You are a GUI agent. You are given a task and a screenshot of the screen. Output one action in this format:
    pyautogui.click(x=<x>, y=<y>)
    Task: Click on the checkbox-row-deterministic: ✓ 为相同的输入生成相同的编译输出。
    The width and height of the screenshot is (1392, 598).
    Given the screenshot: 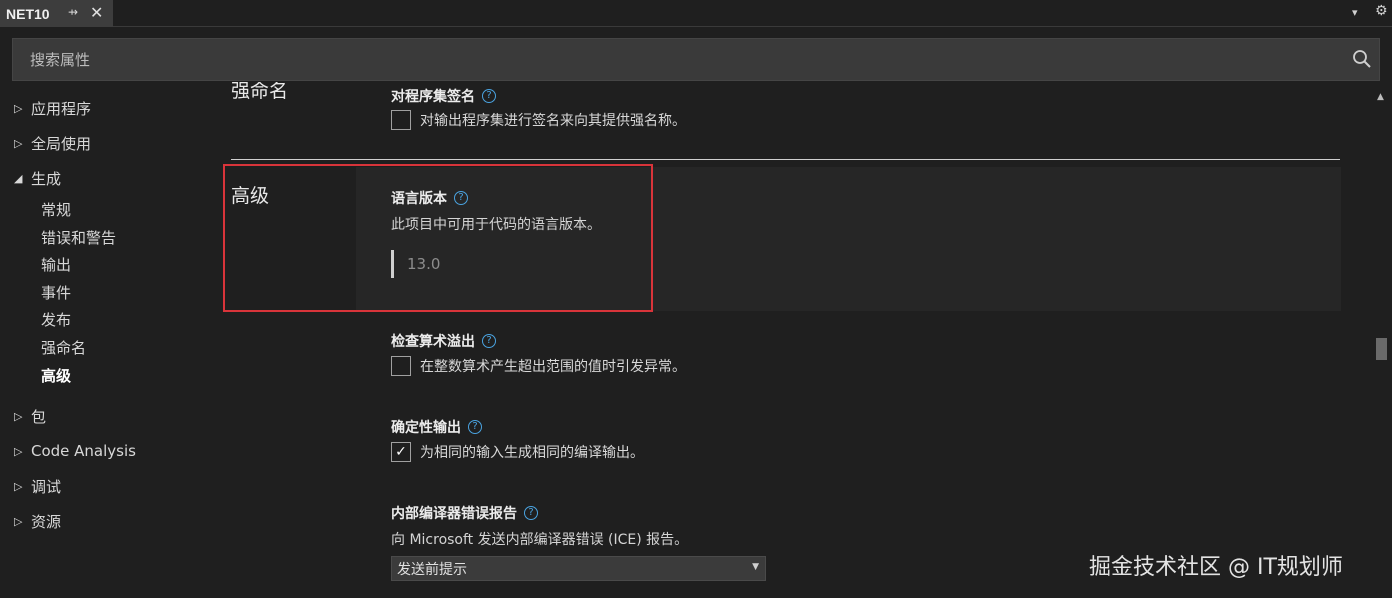 What is the action you would take?
    pyautogui.click(x=517, y=452)
    